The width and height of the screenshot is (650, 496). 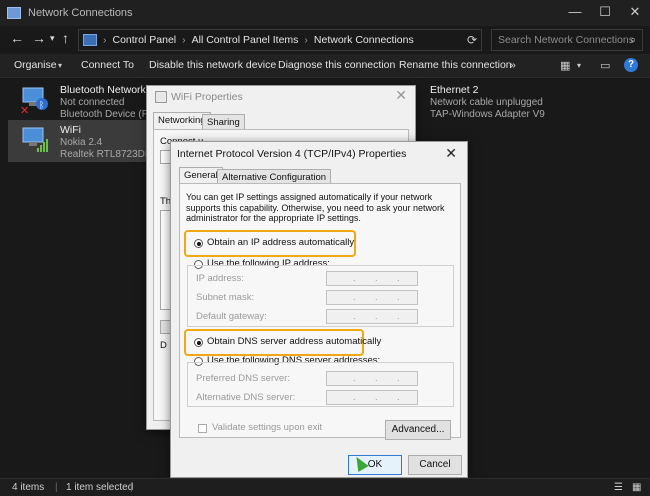 What do you see at coordinates (401, 95) in the screenshot?
I see `wifi-close-icon: ✕` at bounding box center [401, 95].